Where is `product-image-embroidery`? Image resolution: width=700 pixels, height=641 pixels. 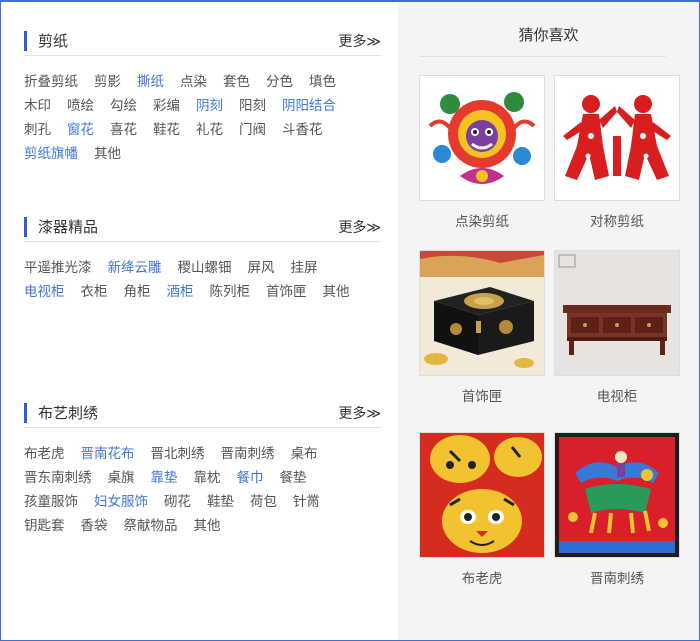
product-image-embroidery is located at coordinates (617, 495).